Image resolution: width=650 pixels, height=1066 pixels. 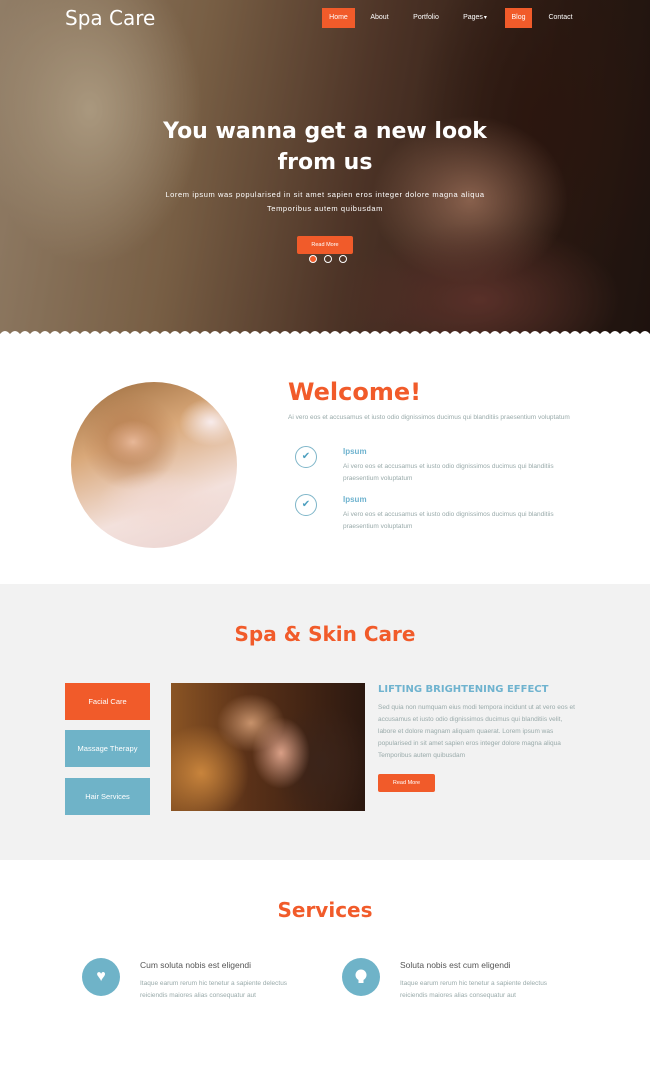 What do you see at coordinates (485, 18) in the screenshot?
I see `caret-down-icon: ▾` at bounding box center [485, 18].